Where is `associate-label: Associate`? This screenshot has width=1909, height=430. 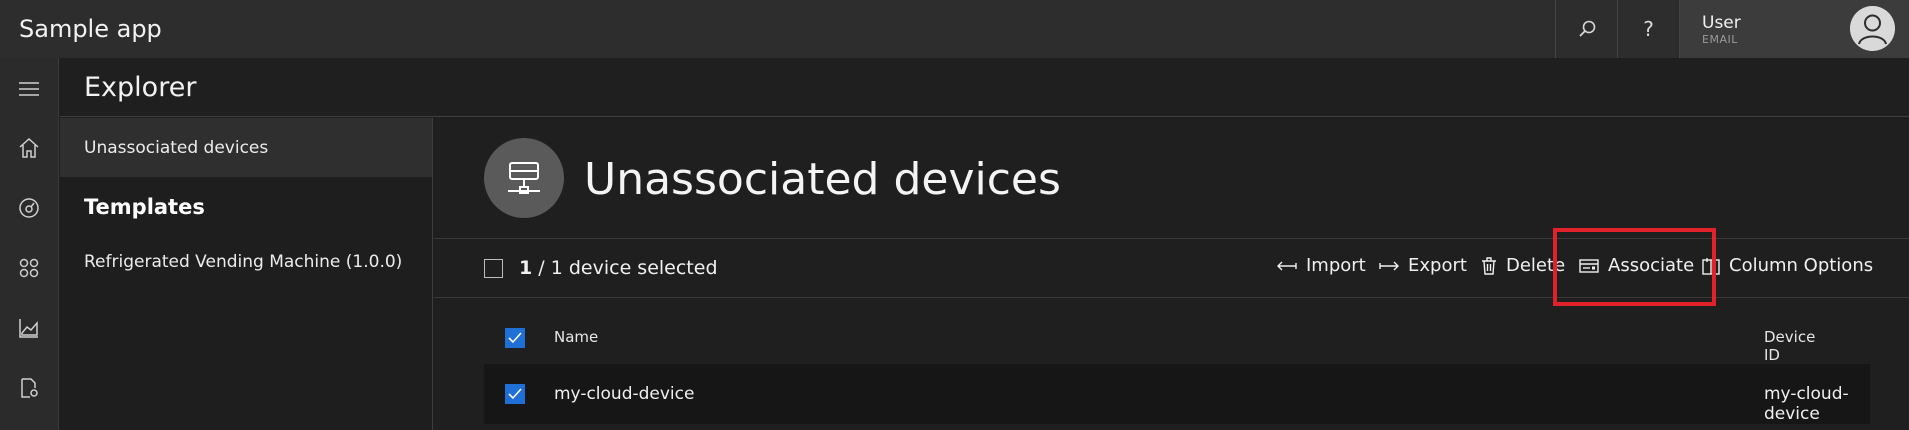 associate-label: Associate is located at coordinates (1651, 265).